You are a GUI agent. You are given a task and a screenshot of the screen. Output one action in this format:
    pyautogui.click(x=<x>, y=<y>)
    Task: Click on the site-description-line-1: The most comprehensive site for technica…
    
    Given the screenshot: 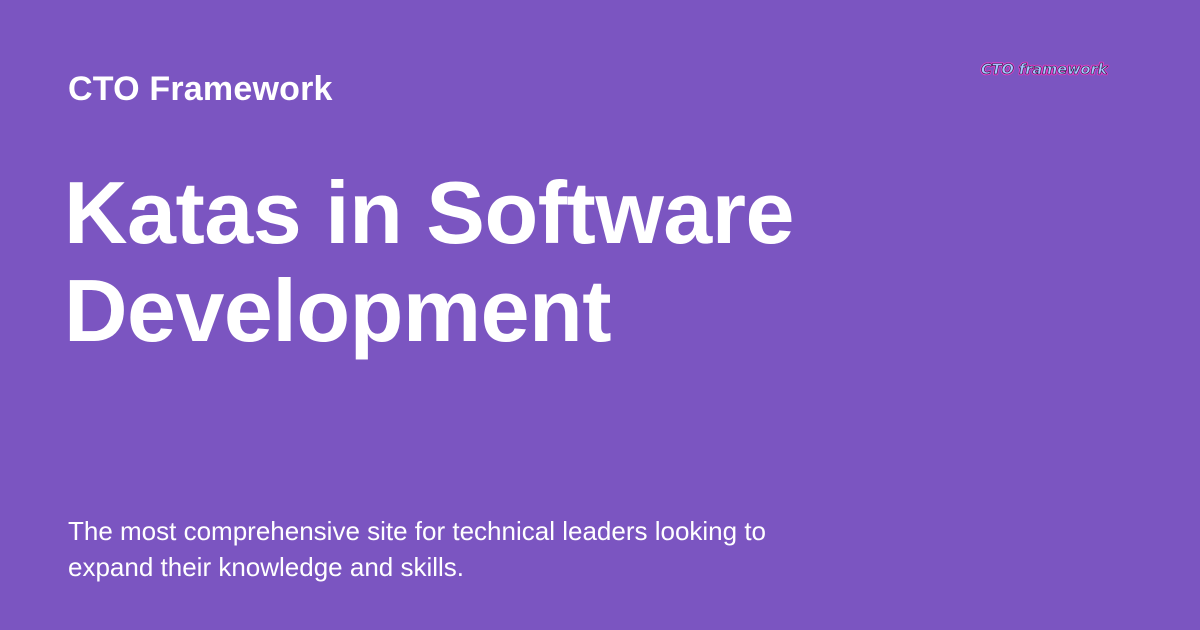 What is the action you would take?
    pyautogui.click(x=417, y=531)
    